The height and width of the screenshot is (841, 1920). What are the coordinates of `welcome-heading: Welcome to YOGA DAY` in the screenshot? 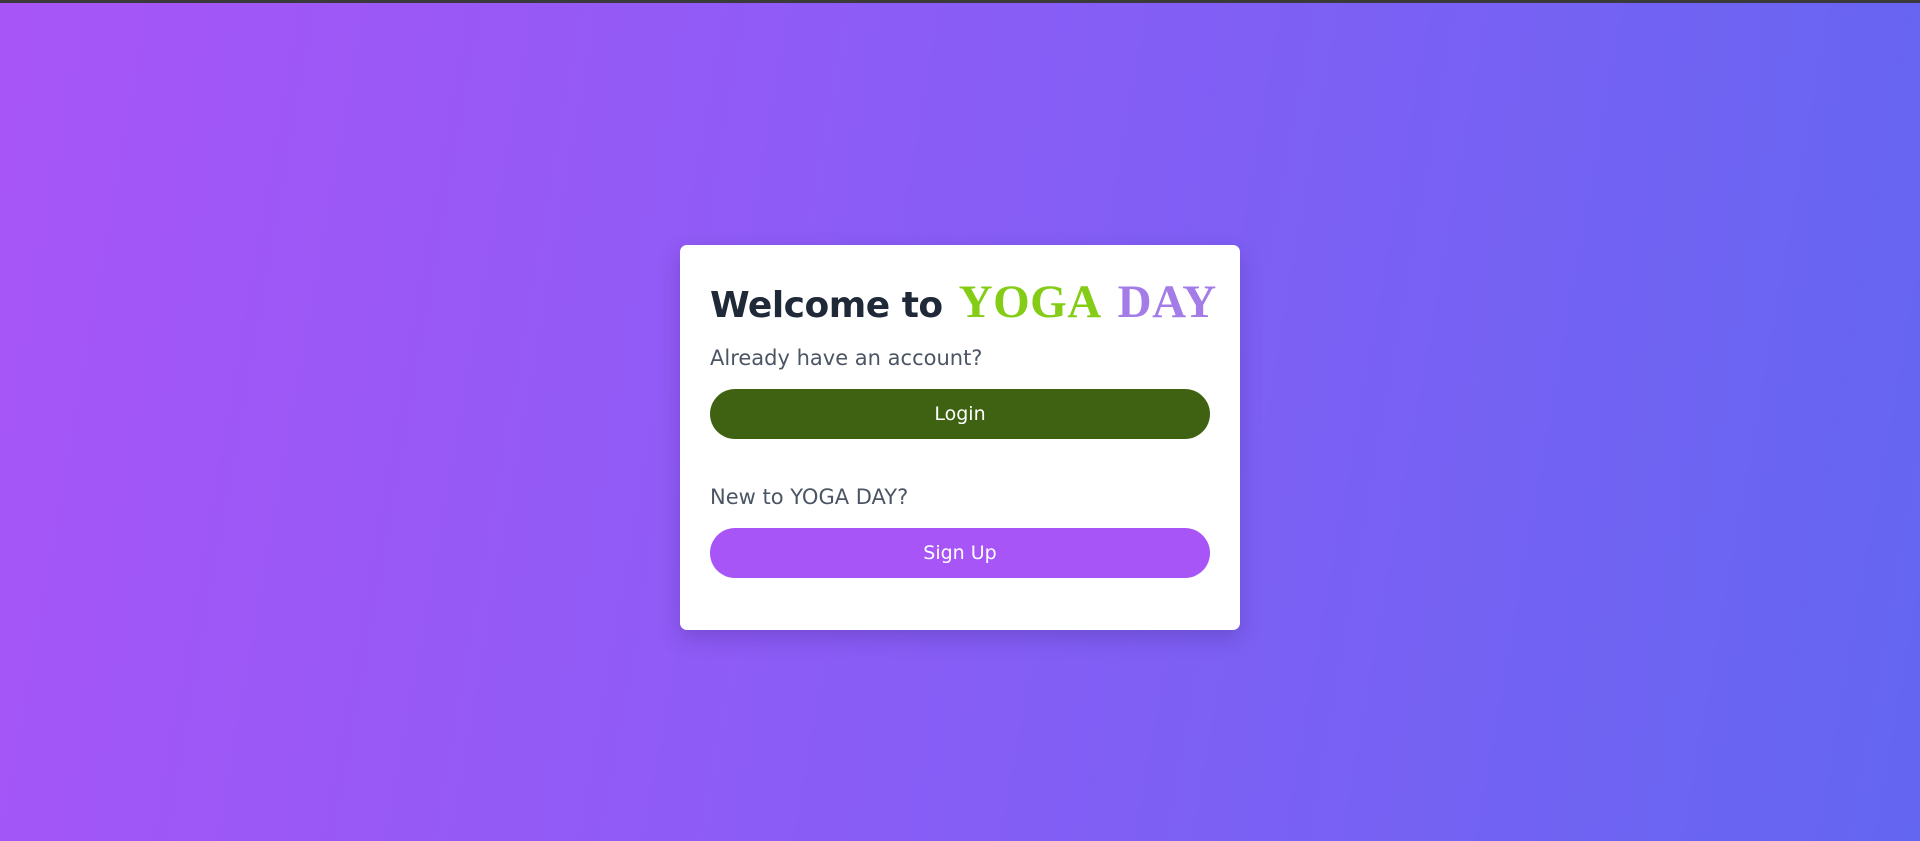 It's located at (963, 301).